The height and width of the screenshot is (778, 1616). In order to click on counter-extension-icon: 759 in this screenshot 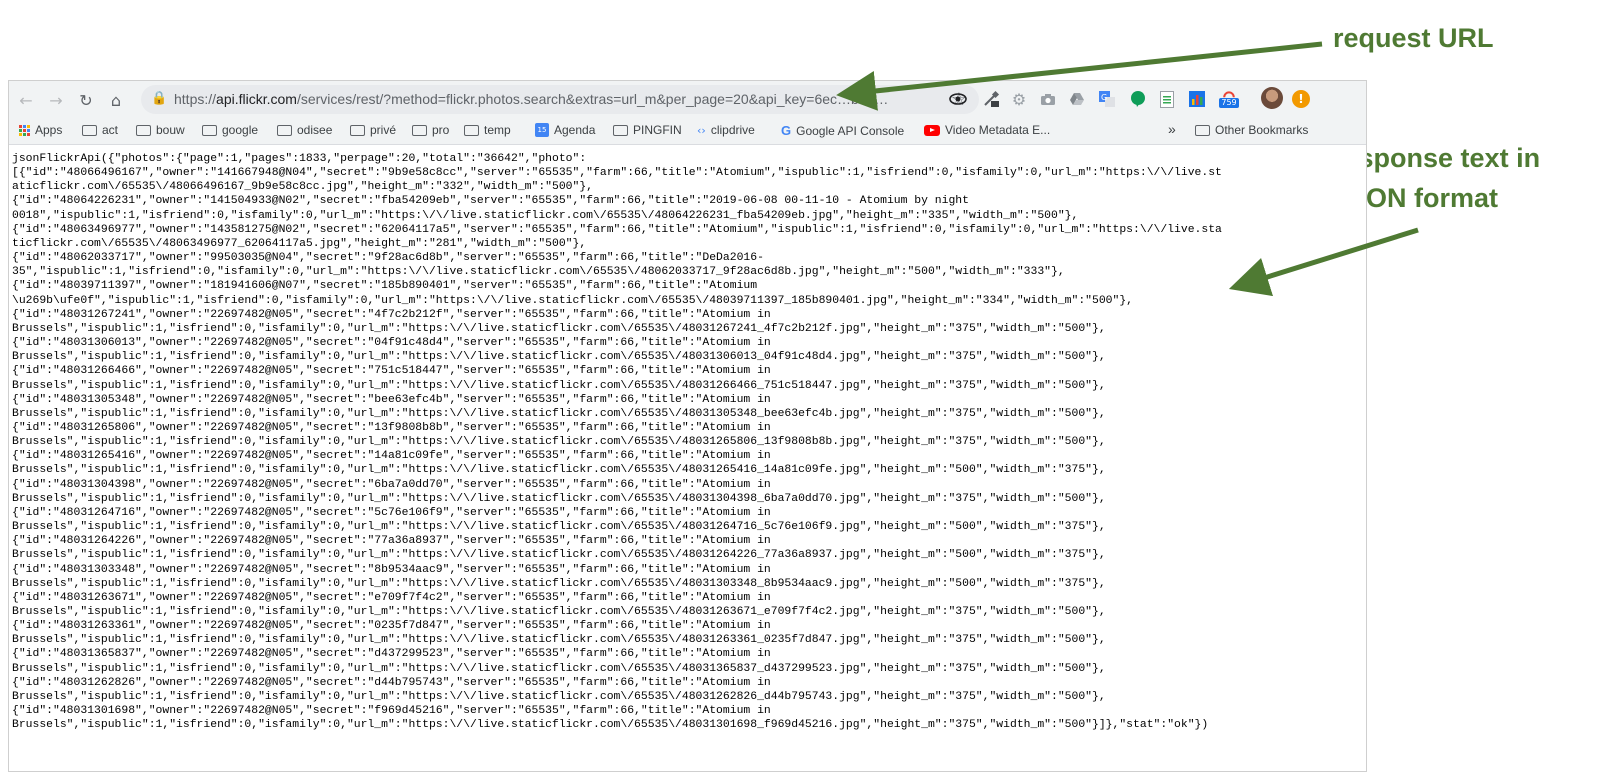, I will do `click(1229, 99)`.